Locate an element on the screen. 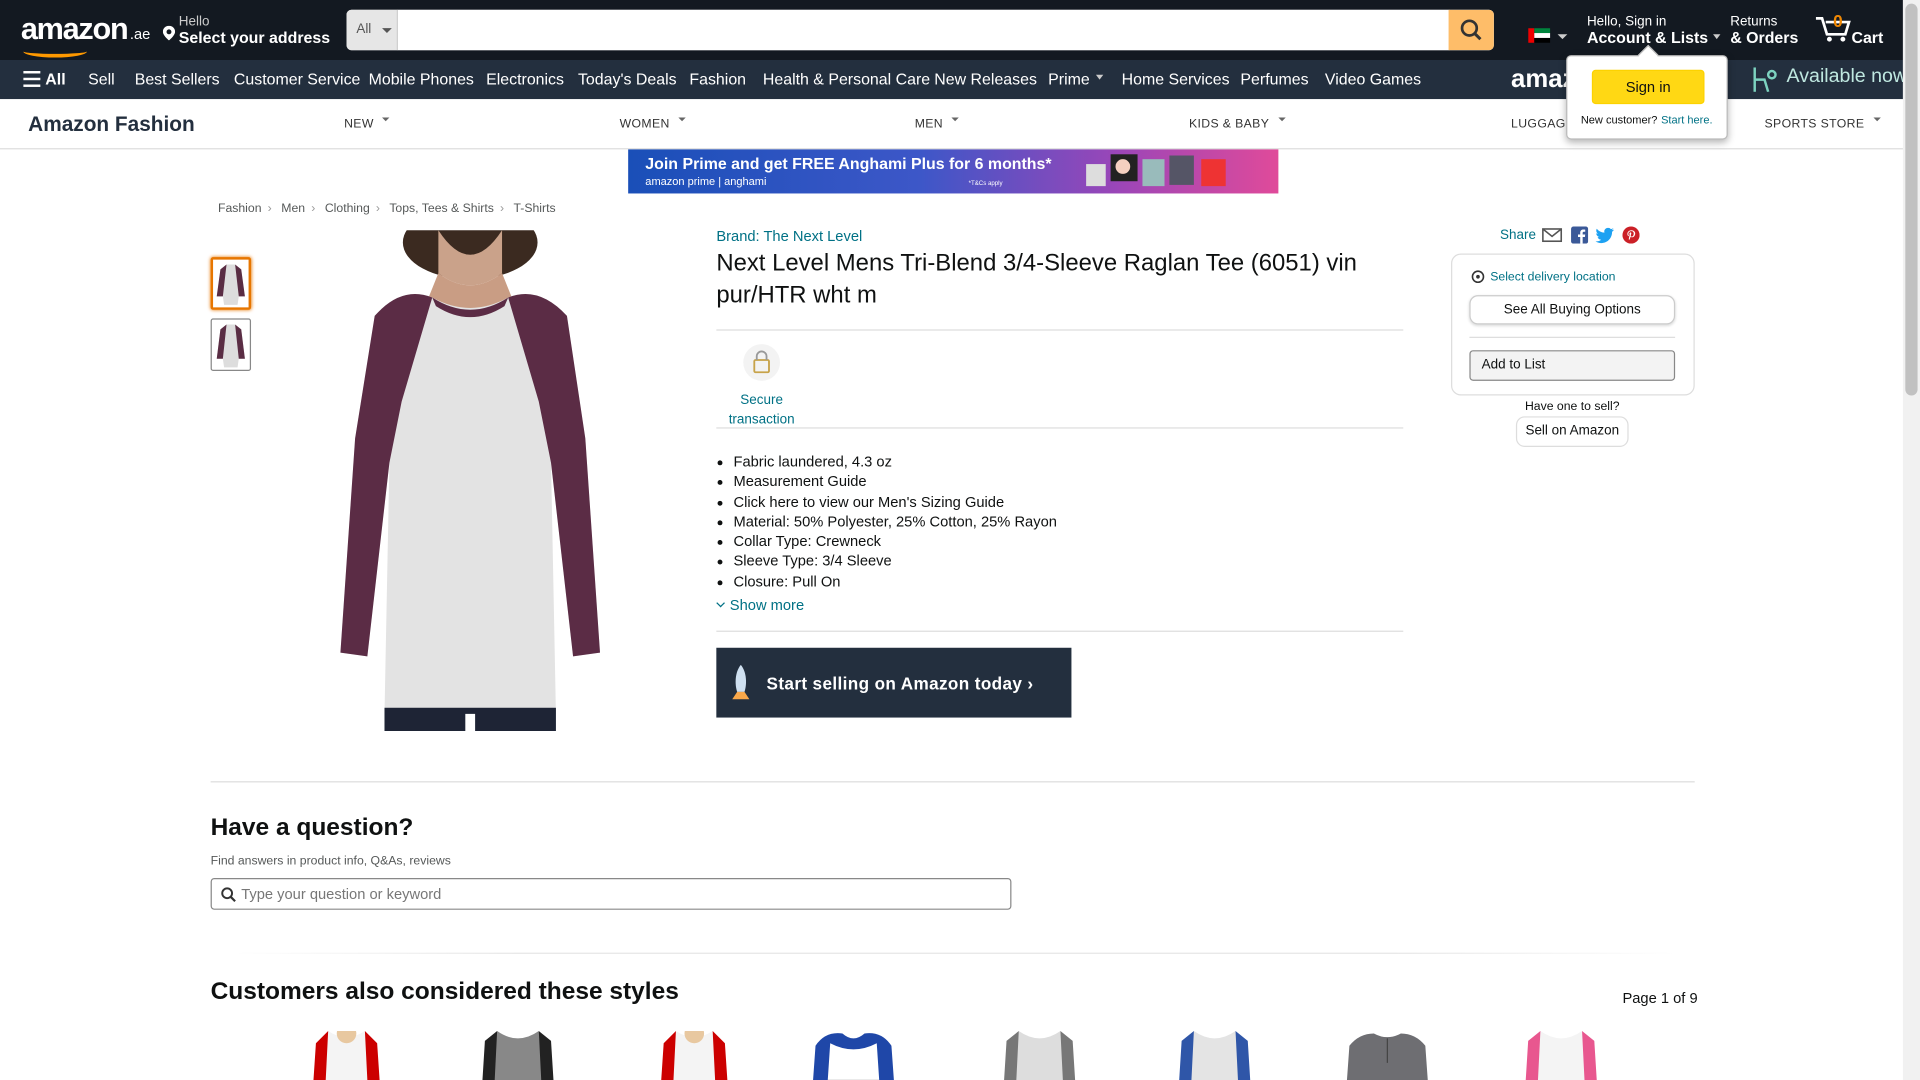 The image size is (1920, 1080). start-here-link: Start here. is located at coordinates (1686, 120).